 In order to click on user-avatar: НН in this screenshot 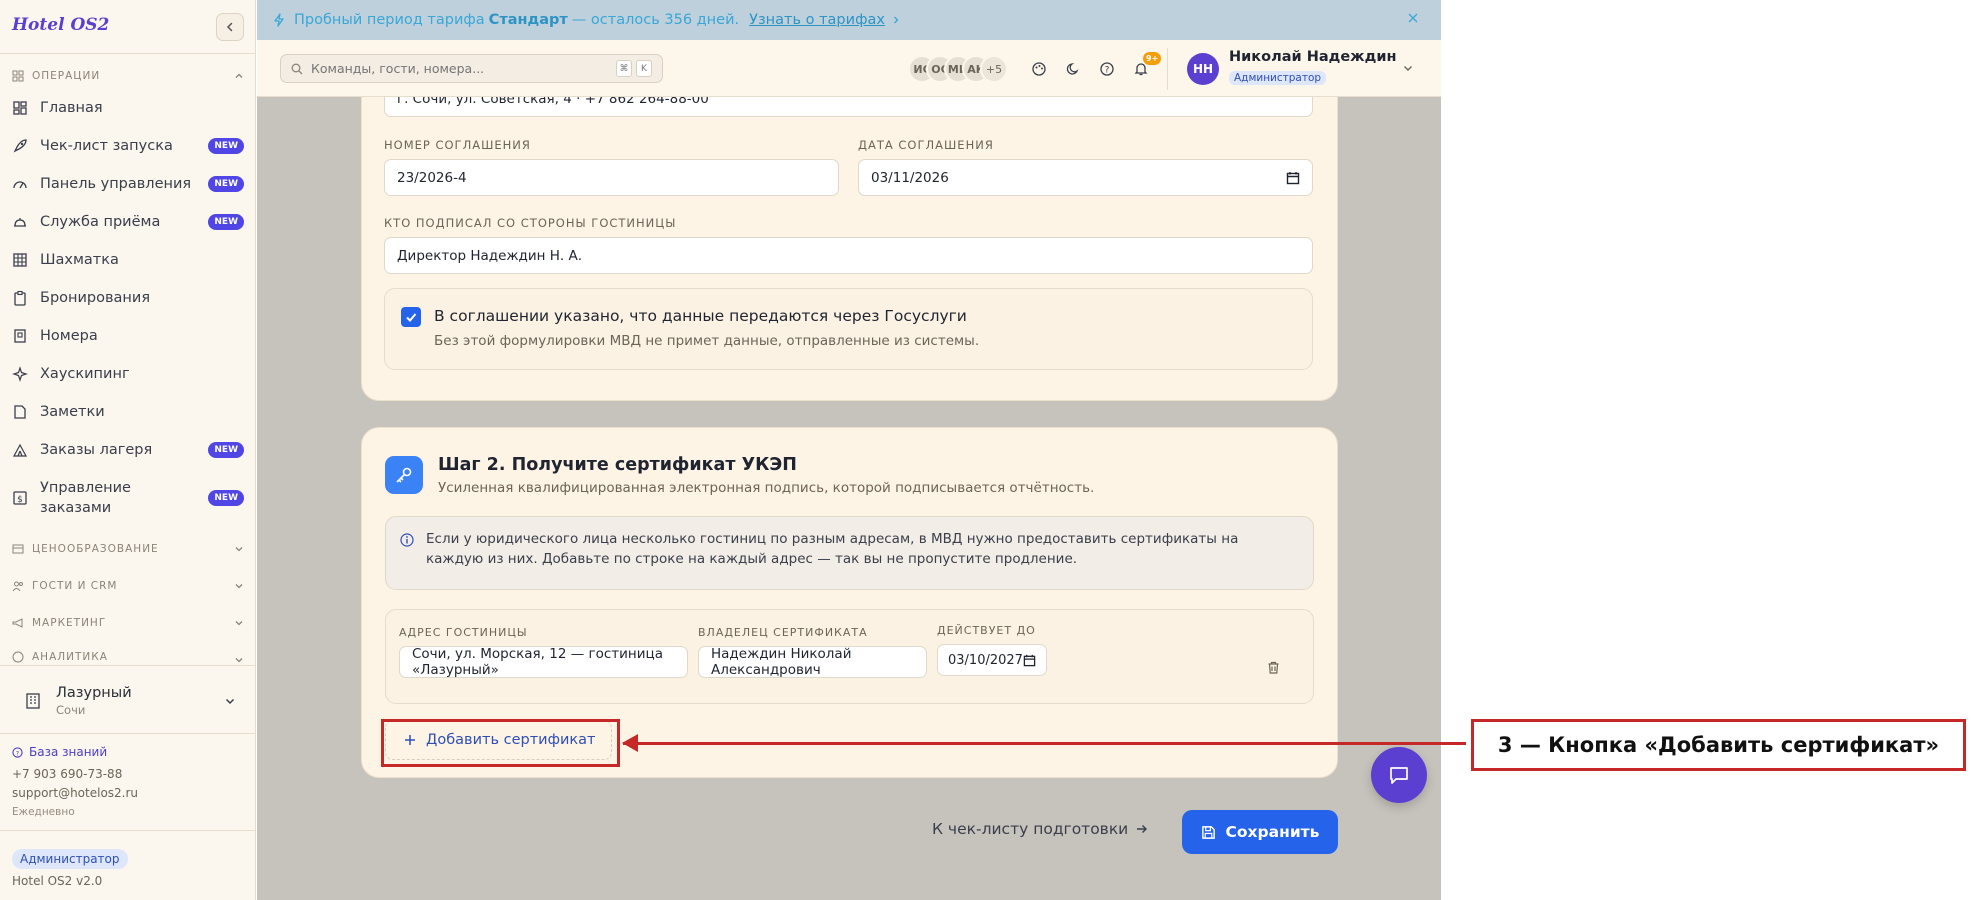, I will do `click(1203, 69)`.